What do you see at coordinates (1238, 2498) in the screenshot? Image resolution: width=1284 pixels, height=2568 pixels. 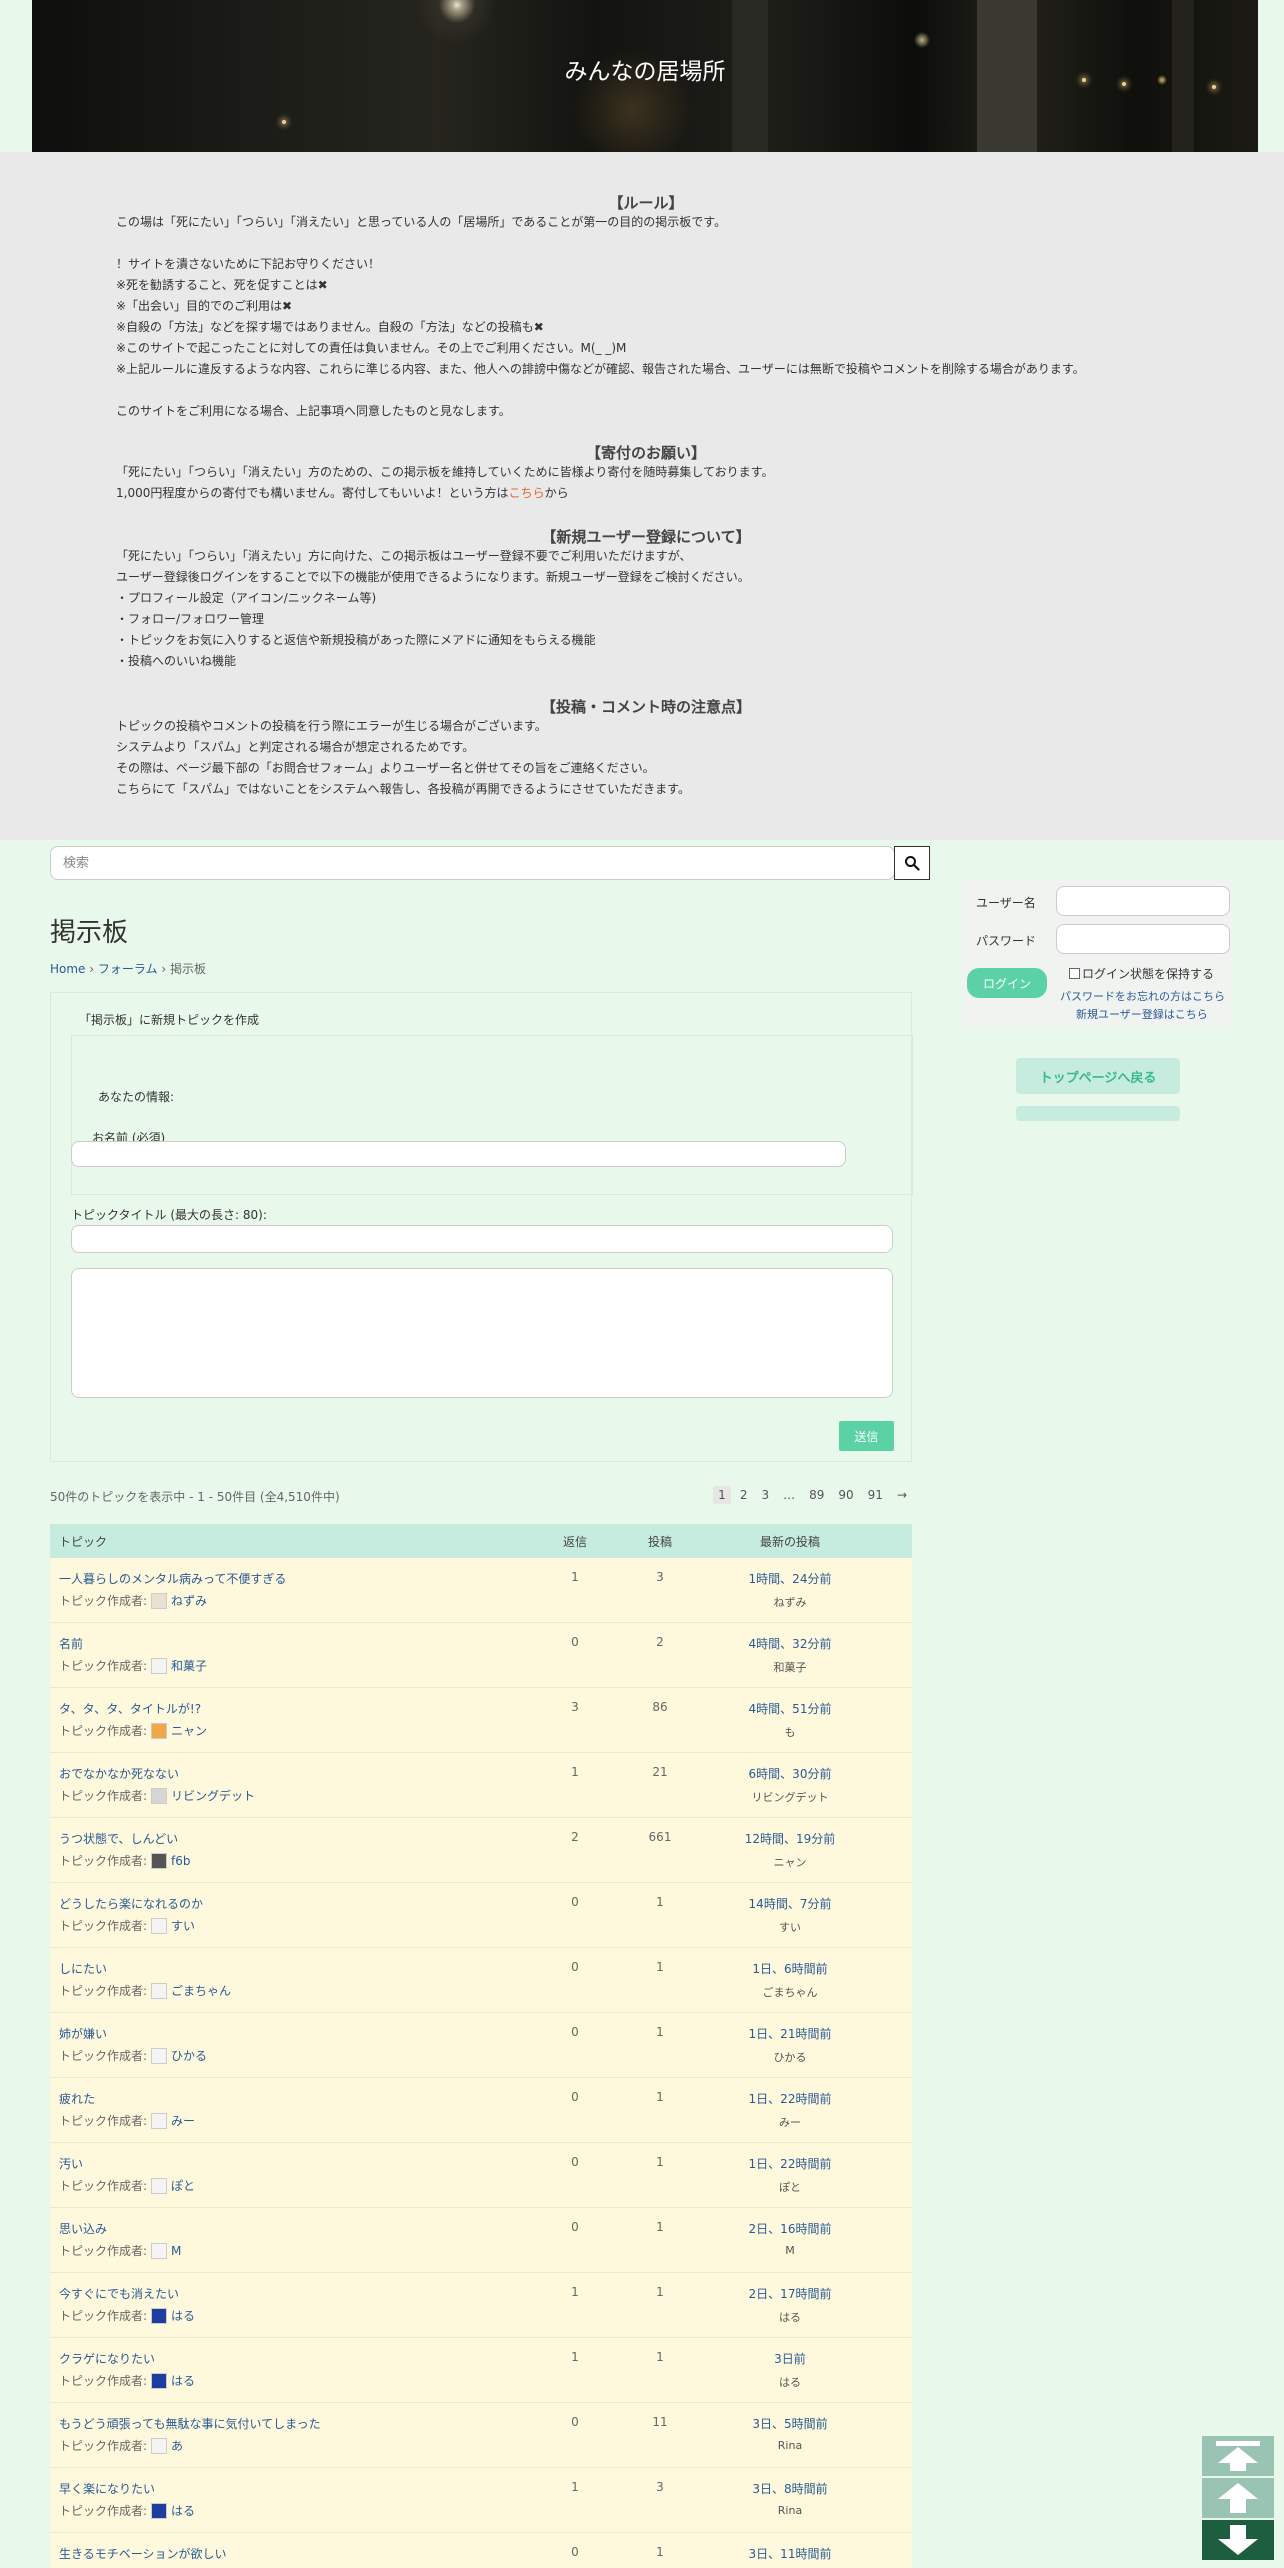 I see `scroll-up-button` at bounding box center [1238, 2498].